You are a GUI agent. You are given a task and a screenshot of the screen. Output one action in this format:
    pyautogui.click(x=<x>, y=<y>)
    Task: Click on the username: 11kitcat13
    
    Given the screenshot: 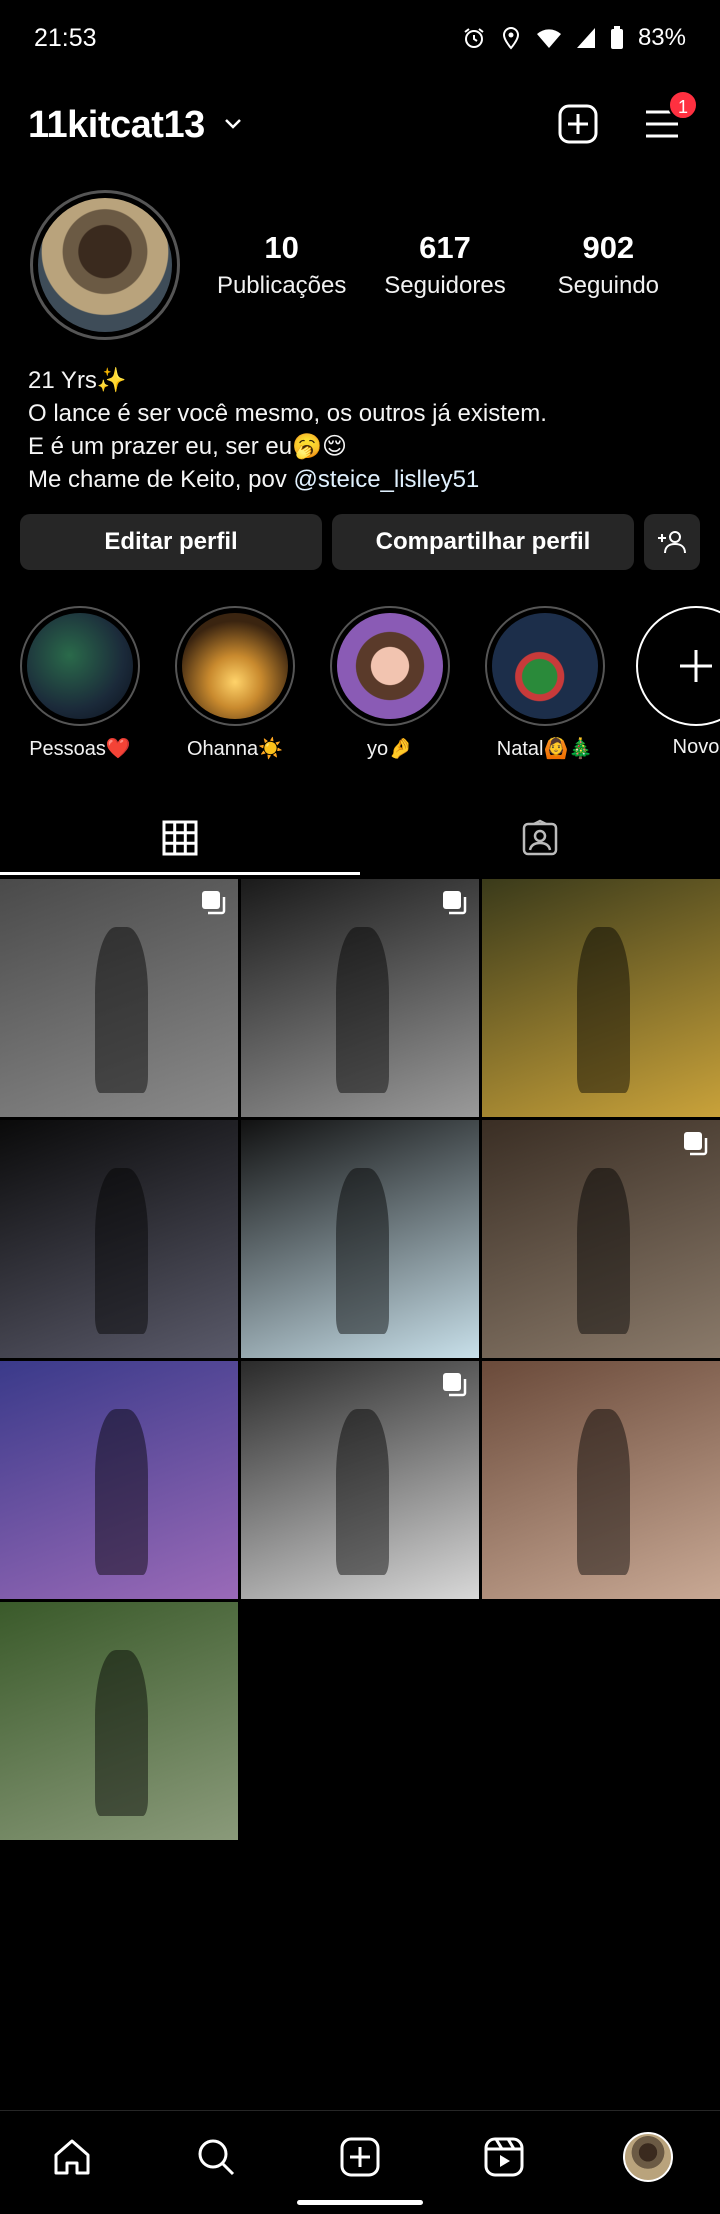 What is the action you would take?
    pyautogui.click(x=116, y=125)
    